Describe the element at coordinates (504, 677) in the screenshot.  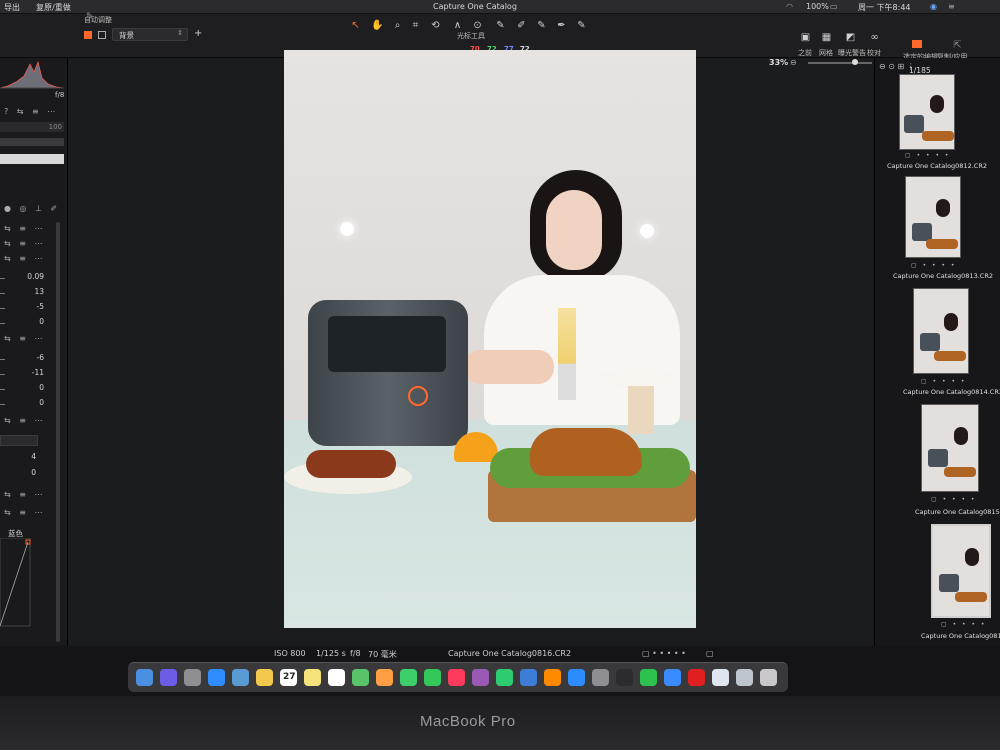
I see `numbers-icon` at that location.